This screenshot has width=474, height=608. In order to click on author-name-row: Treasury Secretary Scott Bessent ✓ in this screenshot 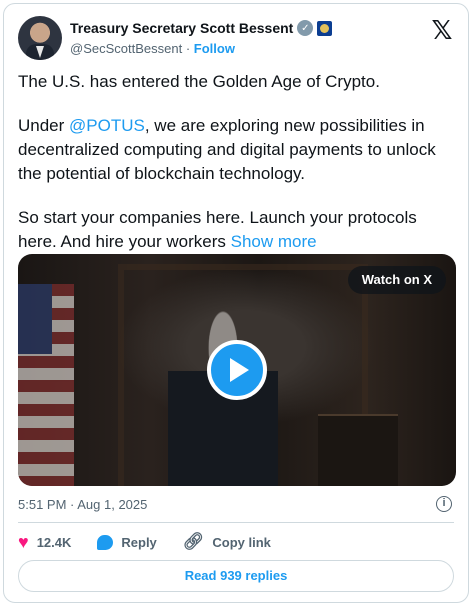, I will do `click(201, 28)`.